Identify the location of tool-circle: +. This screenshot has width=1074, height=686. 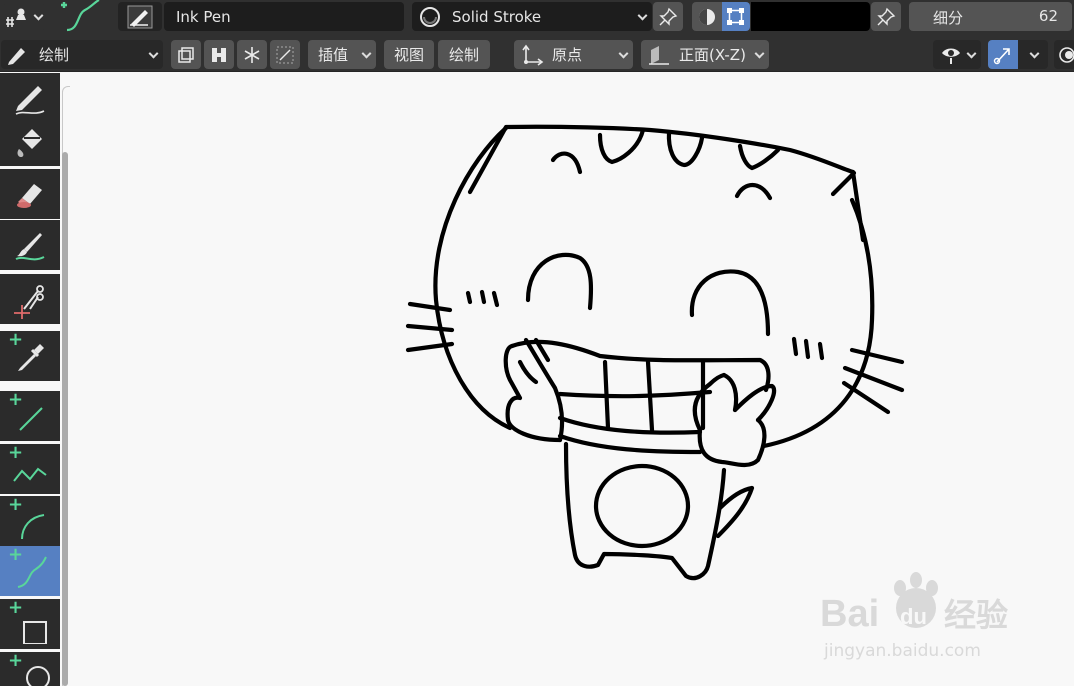
(30, 669).